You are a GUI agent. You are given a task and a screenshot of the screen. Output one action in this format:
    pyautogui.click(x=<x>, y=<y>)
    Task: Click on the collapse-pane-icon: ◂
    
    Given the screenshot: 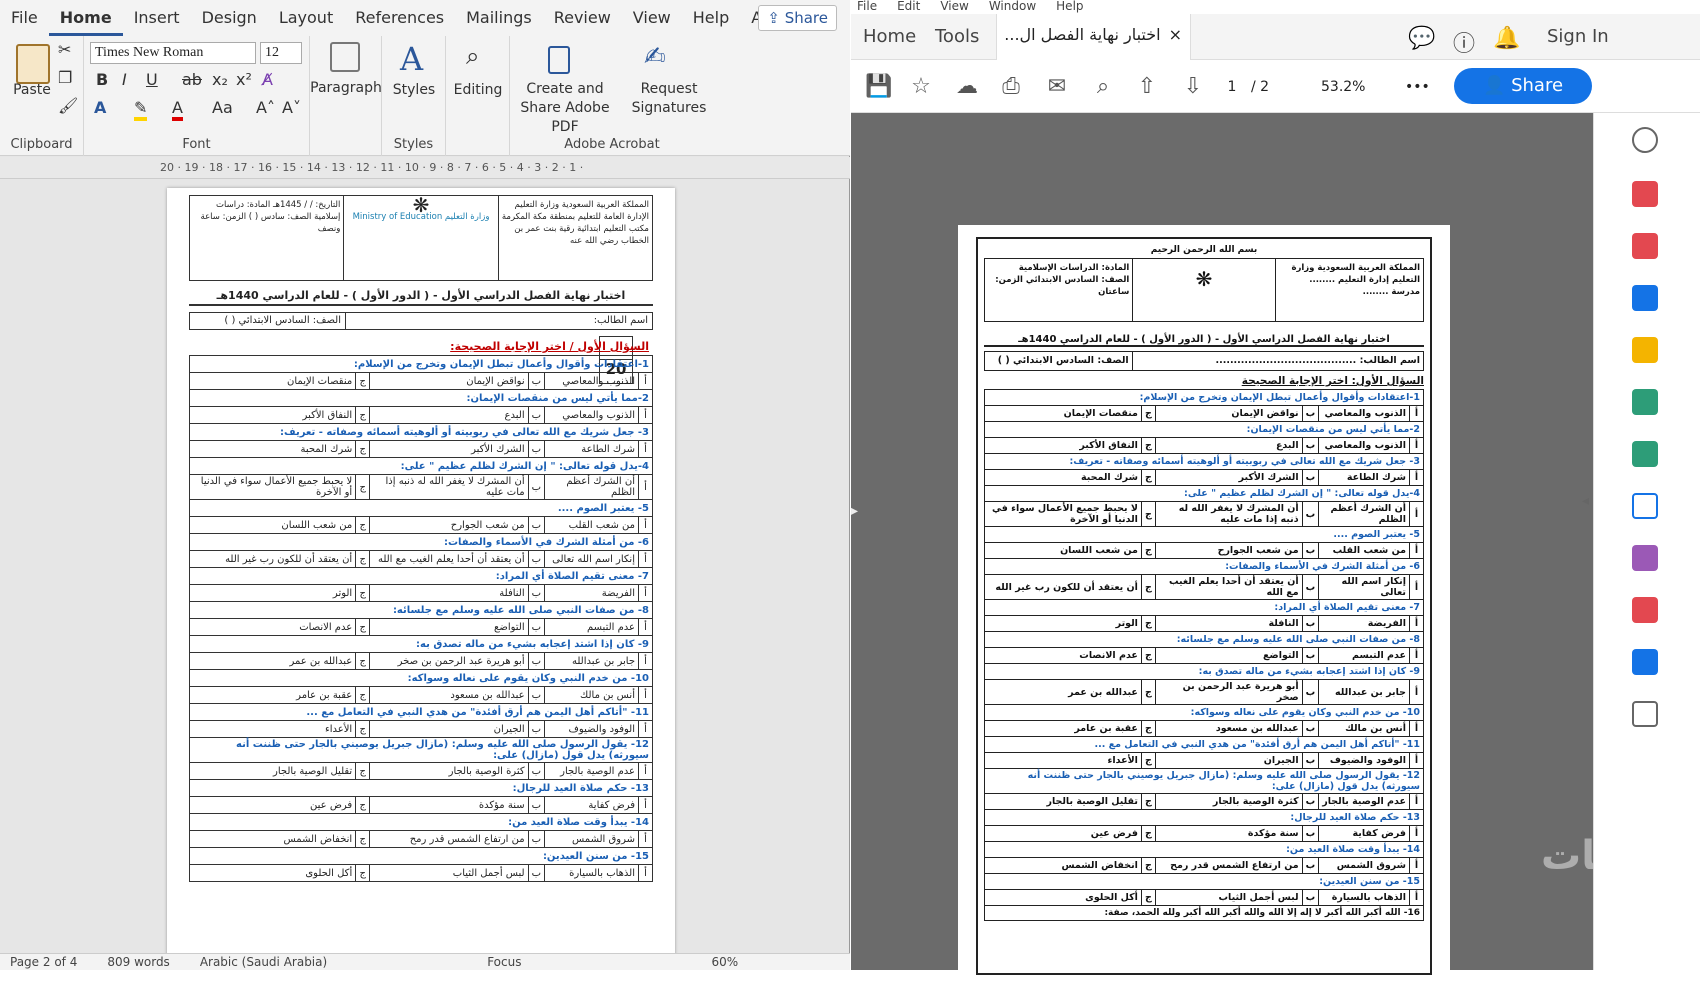 What is the action you would take?
    pyautogui.click(x=1585, y=501)
    